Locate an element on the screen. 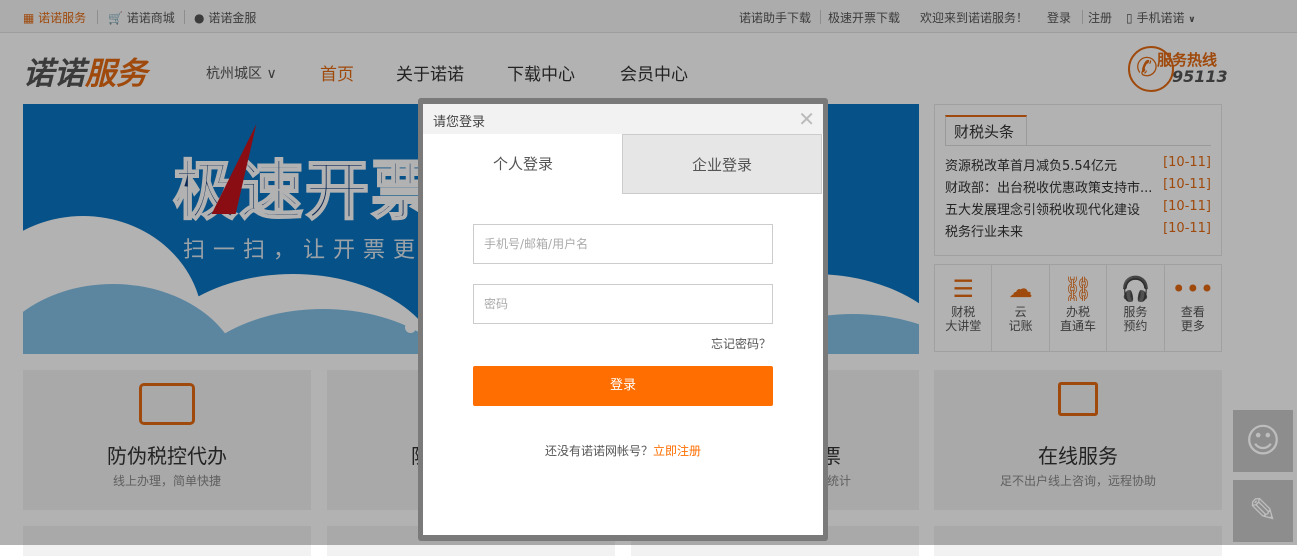 The height and width of the screenshot is (556, 1297). no-account-text: 还没有诺诺网帐号？ is located at coordinates (598, 451).